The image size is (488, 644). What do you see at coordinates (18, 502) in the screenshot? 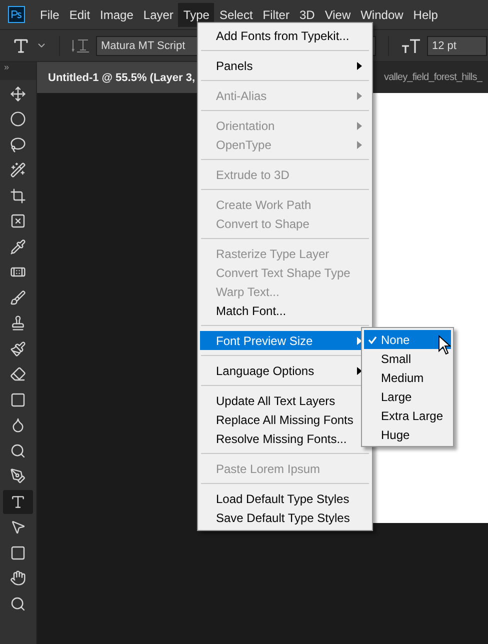
I see `type-icon` at bounding box center [18, 502].